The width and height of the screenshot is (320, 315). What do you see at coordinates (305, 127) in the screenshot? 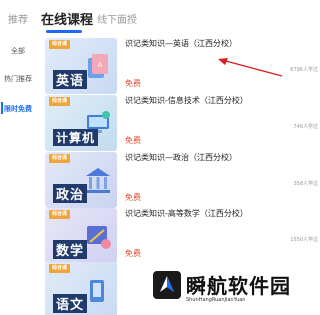
I see `course-learner-count: 746人学过` at bounding box center [305, 127].